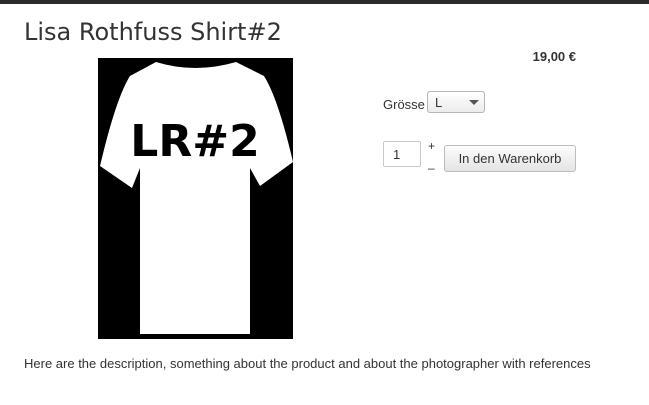 Image resolution: width=649 pixels, height=405 pixels. Describe the element at coordinates (404, 104) in the screenshot. I see `size-label: Grösse` at that location.